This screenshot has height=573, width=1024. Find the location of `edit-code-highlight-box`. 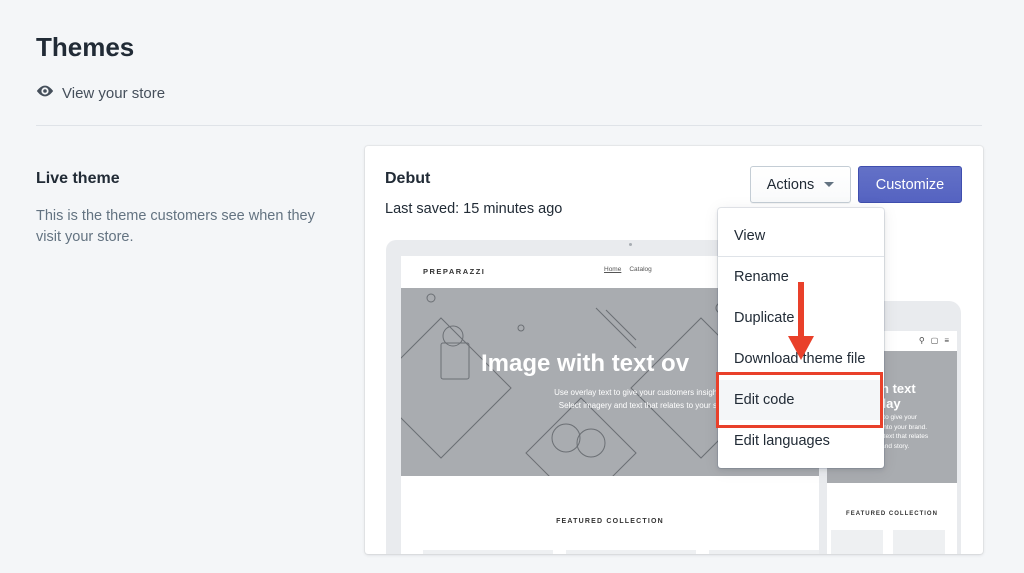

edit-code-highlight-box is located at coordinates (799, 400).